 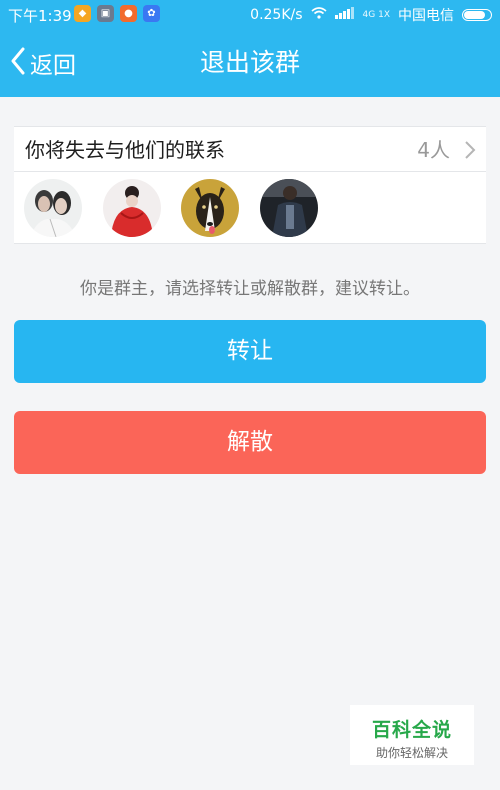 What do you see at coordinates (470, 152) in the screenshot?
I see `chevron-right-icon` at bounding box center [470, 152].